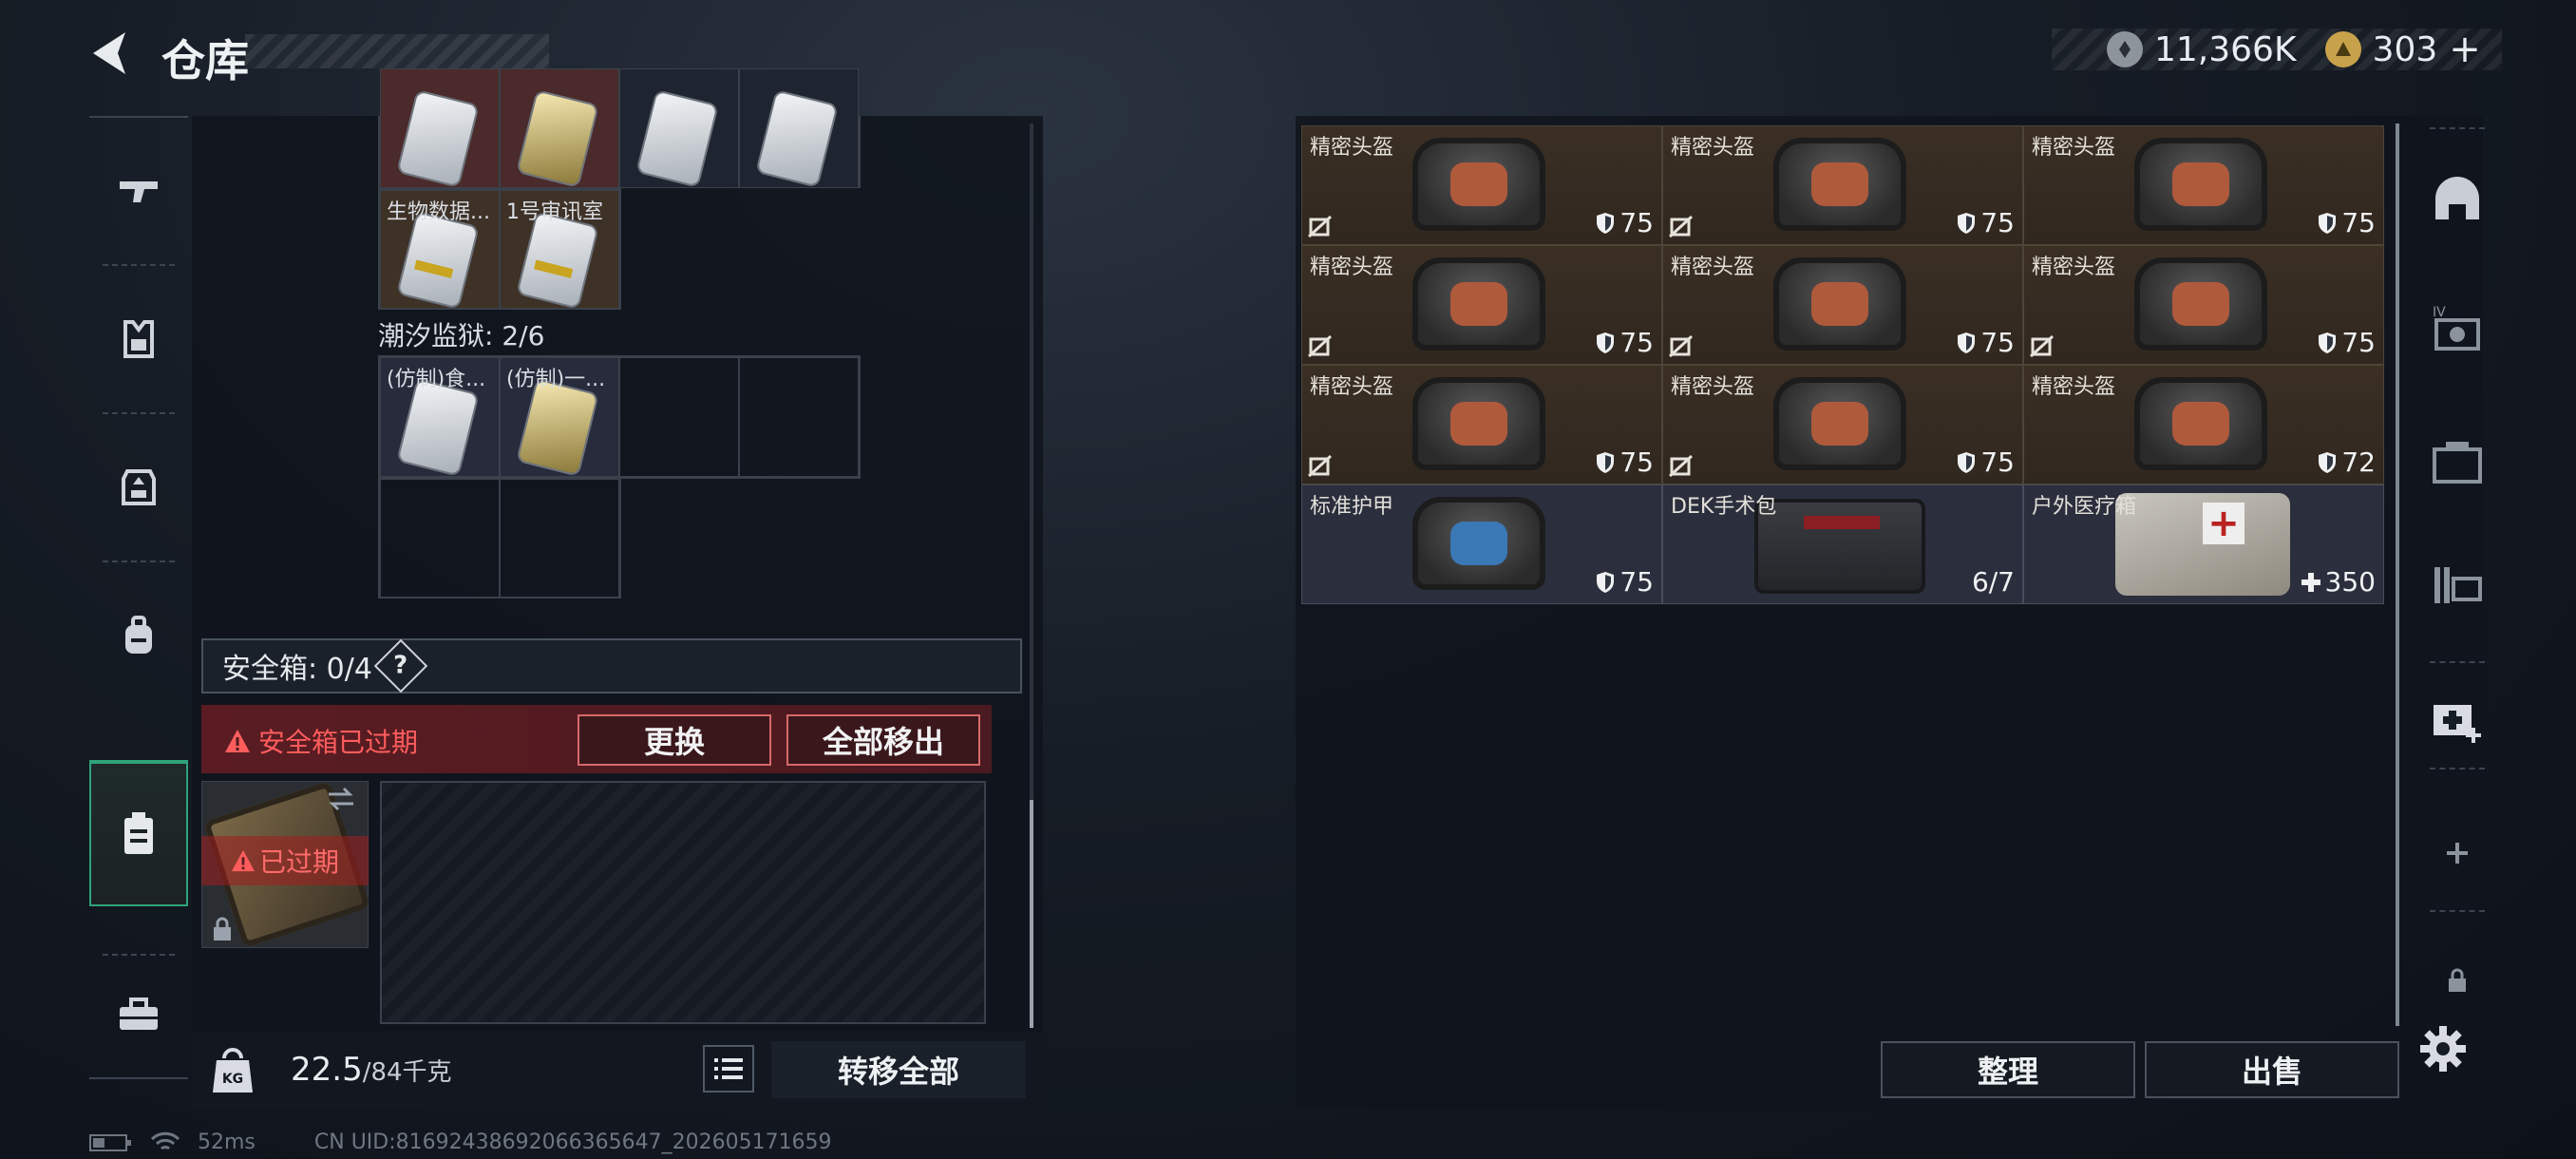 The image size is (2576, 1159). What do you see at coordinates (674, 740) in the screenshot?
I see `replace-button: 更换` at bounding box center [674, 740].